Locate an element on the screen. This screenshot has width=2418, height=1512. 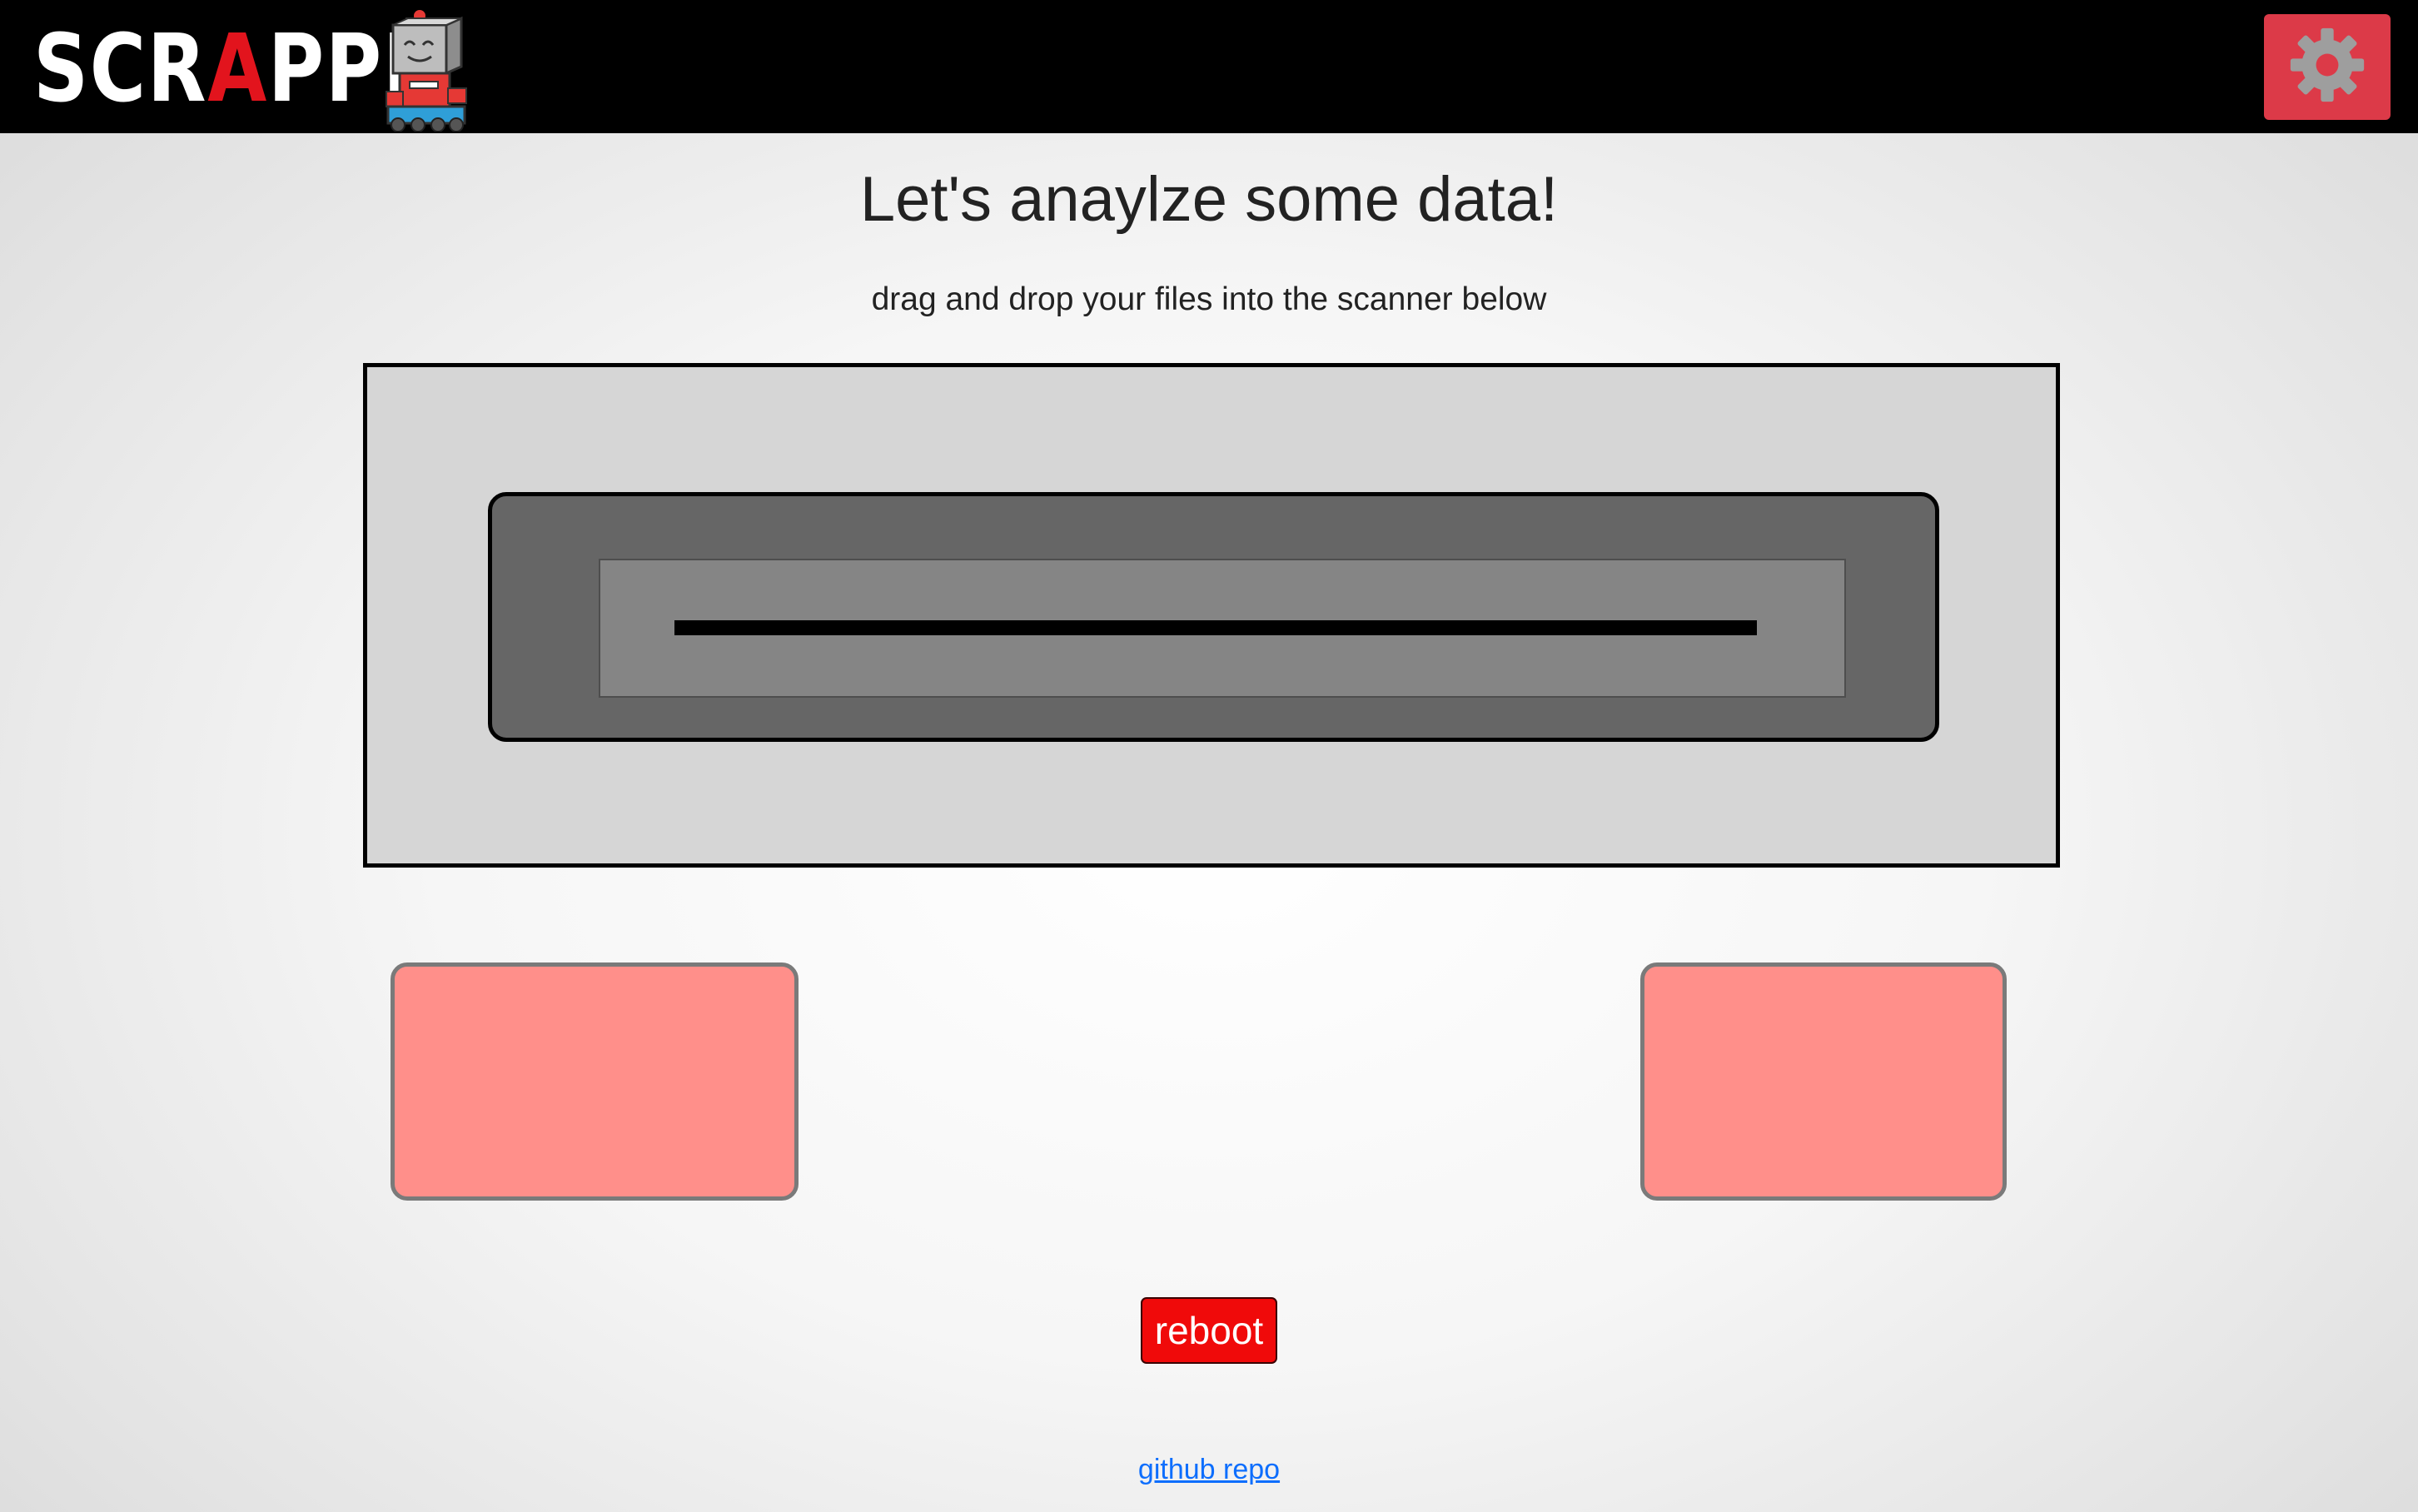
reboot-button: reboot is located at coordinates (1209, 1331).